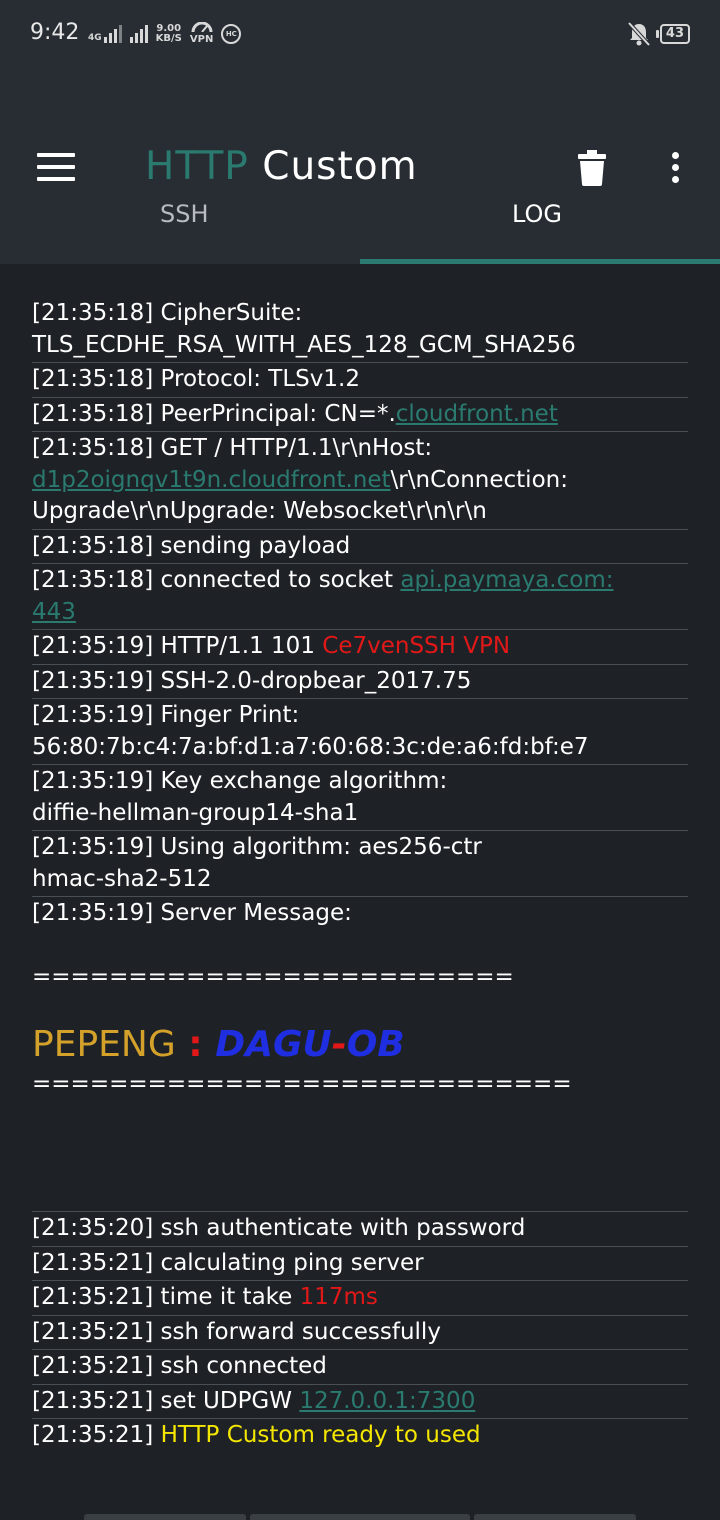  I want to click on log-text: [21:35:18] sending payload, so click(191, 545).